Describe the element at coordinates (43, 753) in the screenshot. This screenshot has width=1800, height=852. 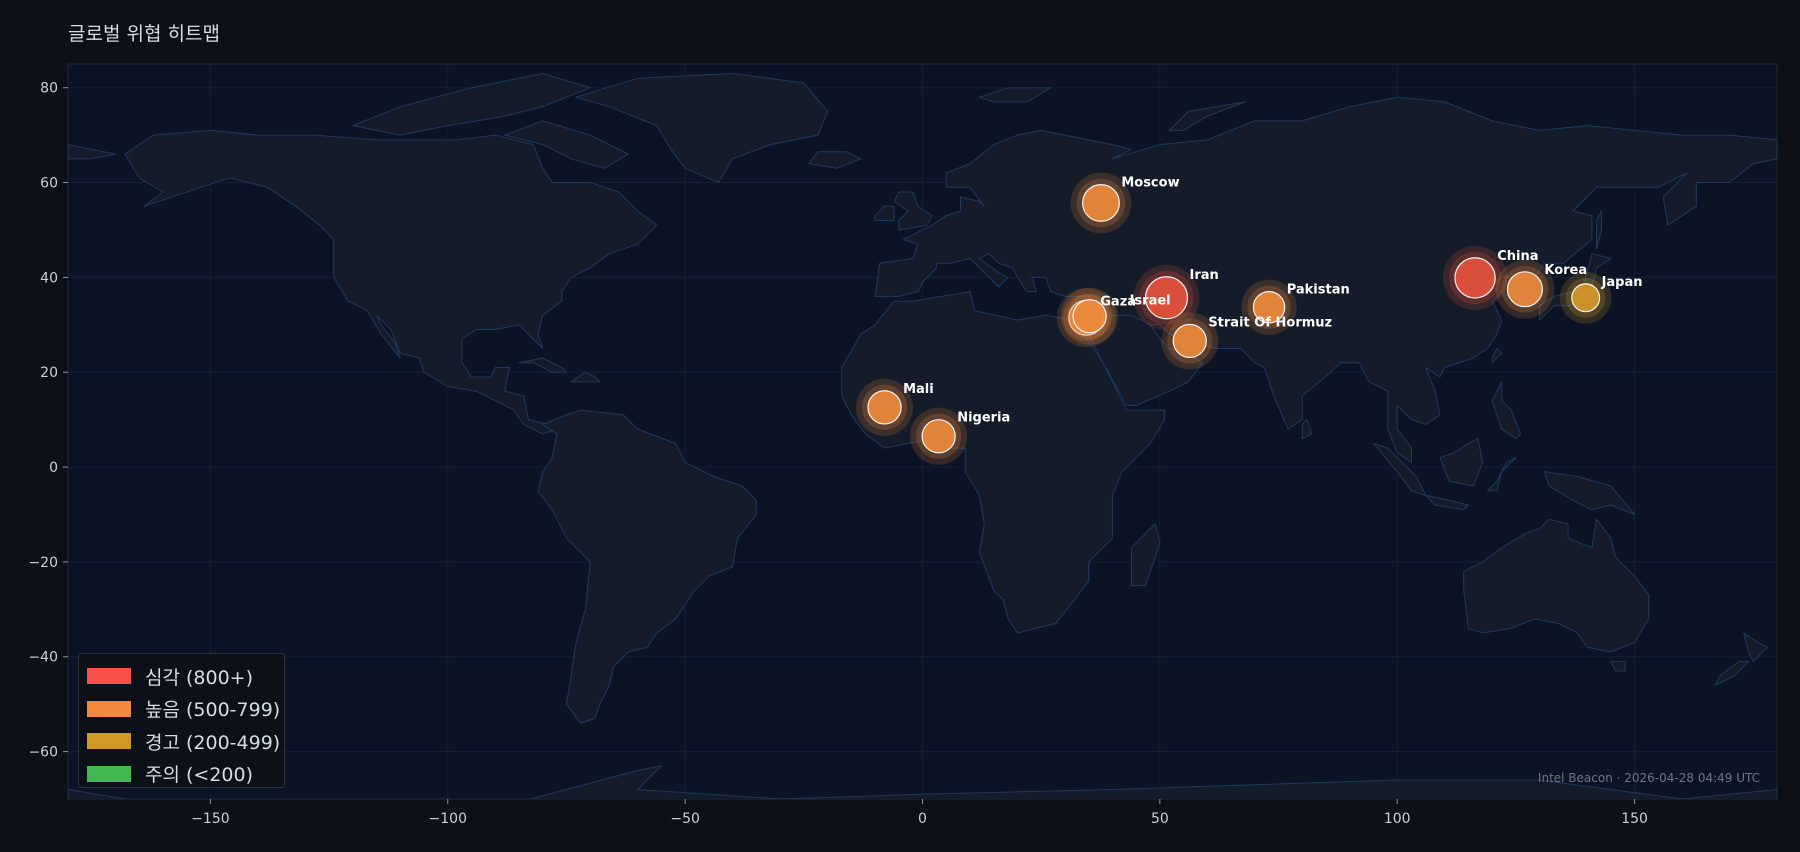
I see `y-tick-label: −60` at that location.